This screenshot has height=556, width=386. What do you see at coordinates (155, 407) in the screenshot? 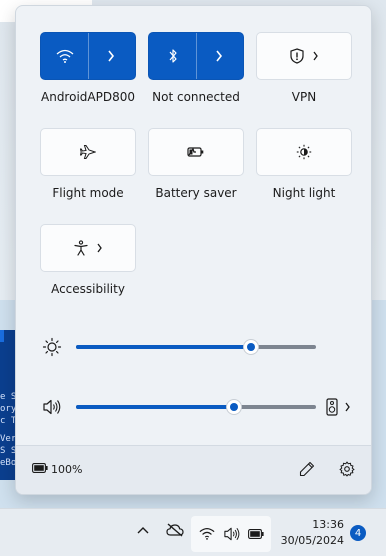
I see `volume-fill` at bounding box center [155, 407].